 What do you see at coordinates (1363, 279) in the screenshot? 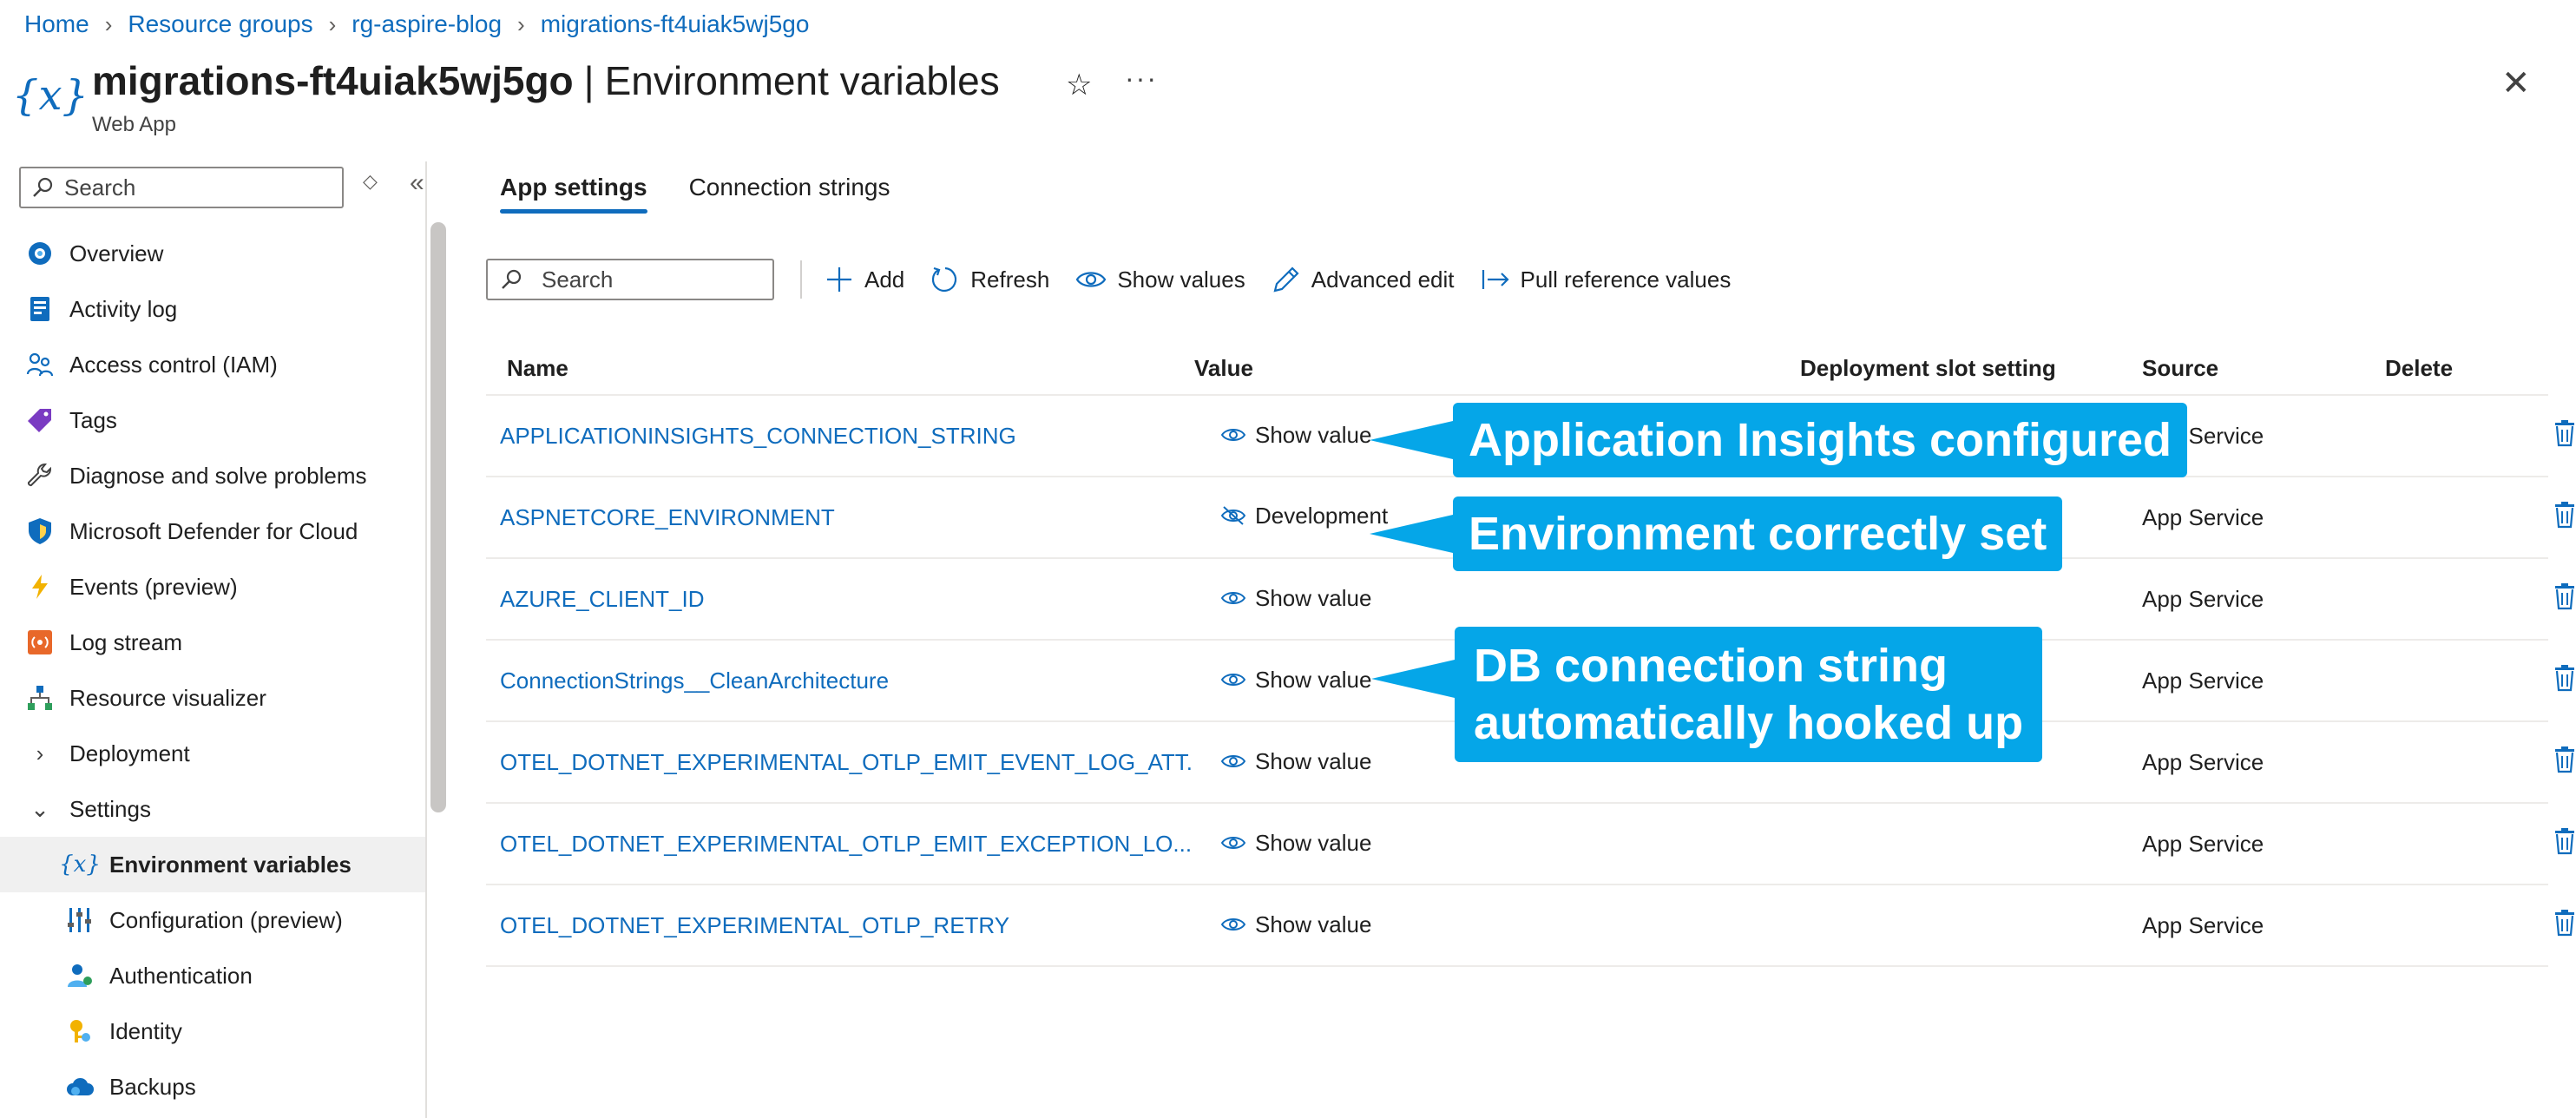
I see `advanced-edit-button: Advanced edit` at bounding box center [1363, 279].